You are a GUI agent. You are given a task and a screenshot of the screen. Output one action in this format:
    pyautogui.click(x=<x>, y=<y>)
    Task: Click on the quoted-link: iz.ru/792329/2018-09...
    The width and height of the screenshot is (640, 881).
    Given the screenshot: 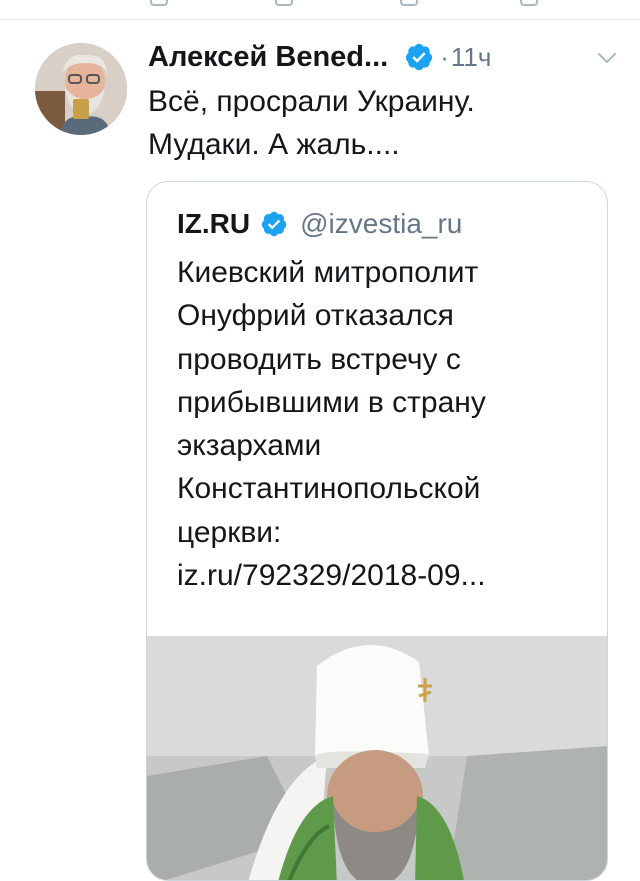 What is the action you would take?
    pyautogui.click(x=382, y=575)
    